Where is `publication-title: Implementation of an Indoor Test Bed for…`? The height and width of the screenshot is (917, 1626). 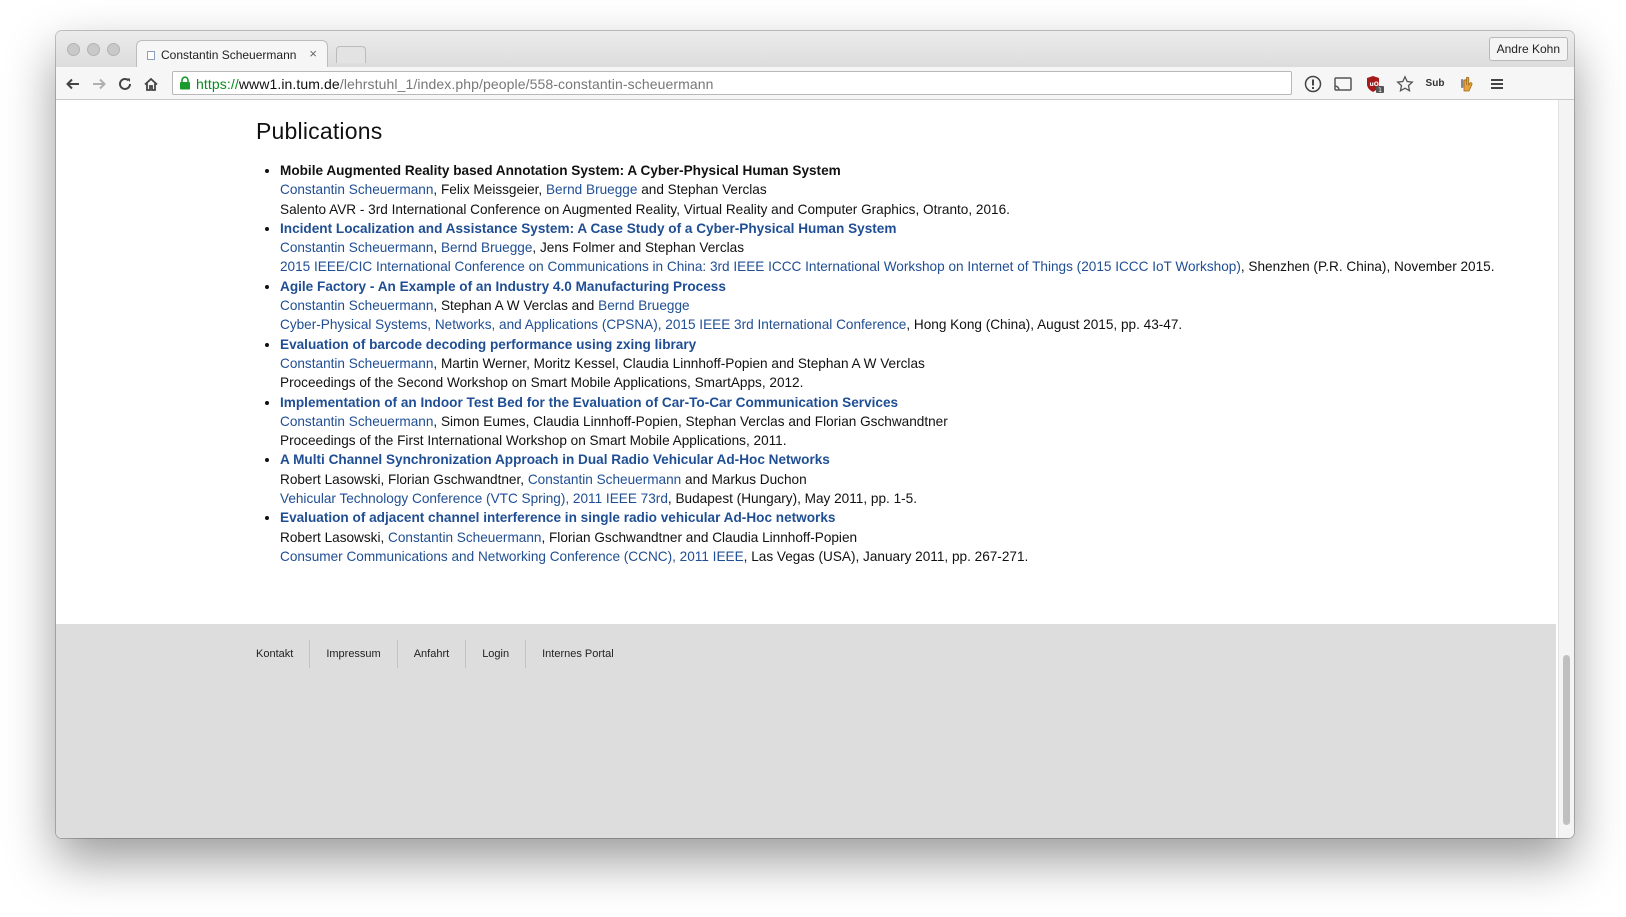
publication-title: Implementation of an Indoor Test Bed for… is located at coordinates (589, 402).